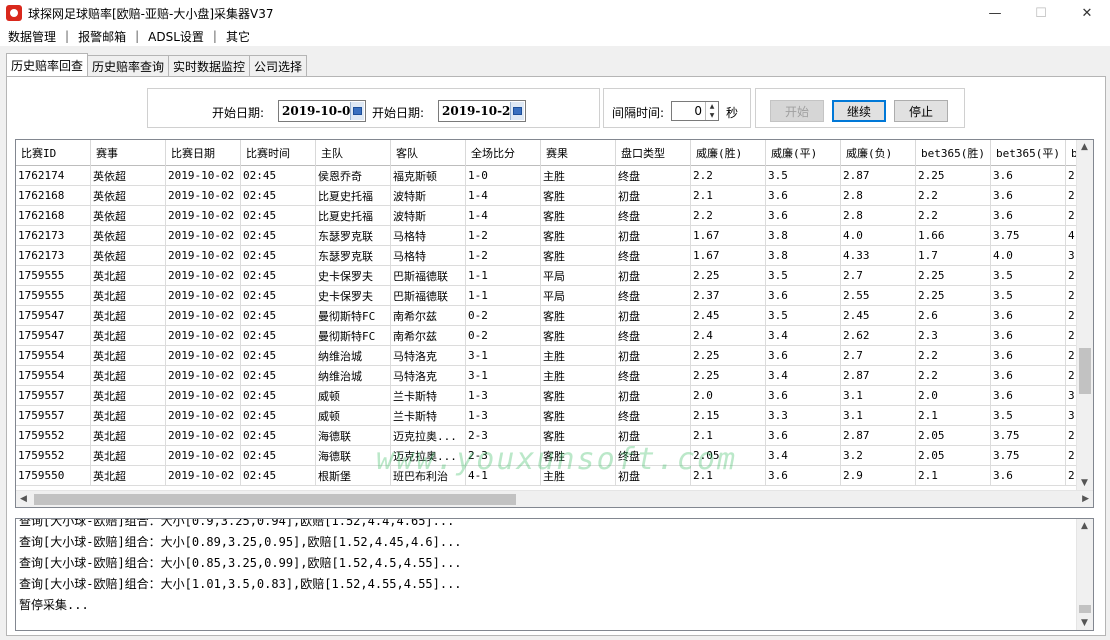 This screenshot has width=1110, height=640. I want to click on table-cell: 1-4, so click(503, 196).